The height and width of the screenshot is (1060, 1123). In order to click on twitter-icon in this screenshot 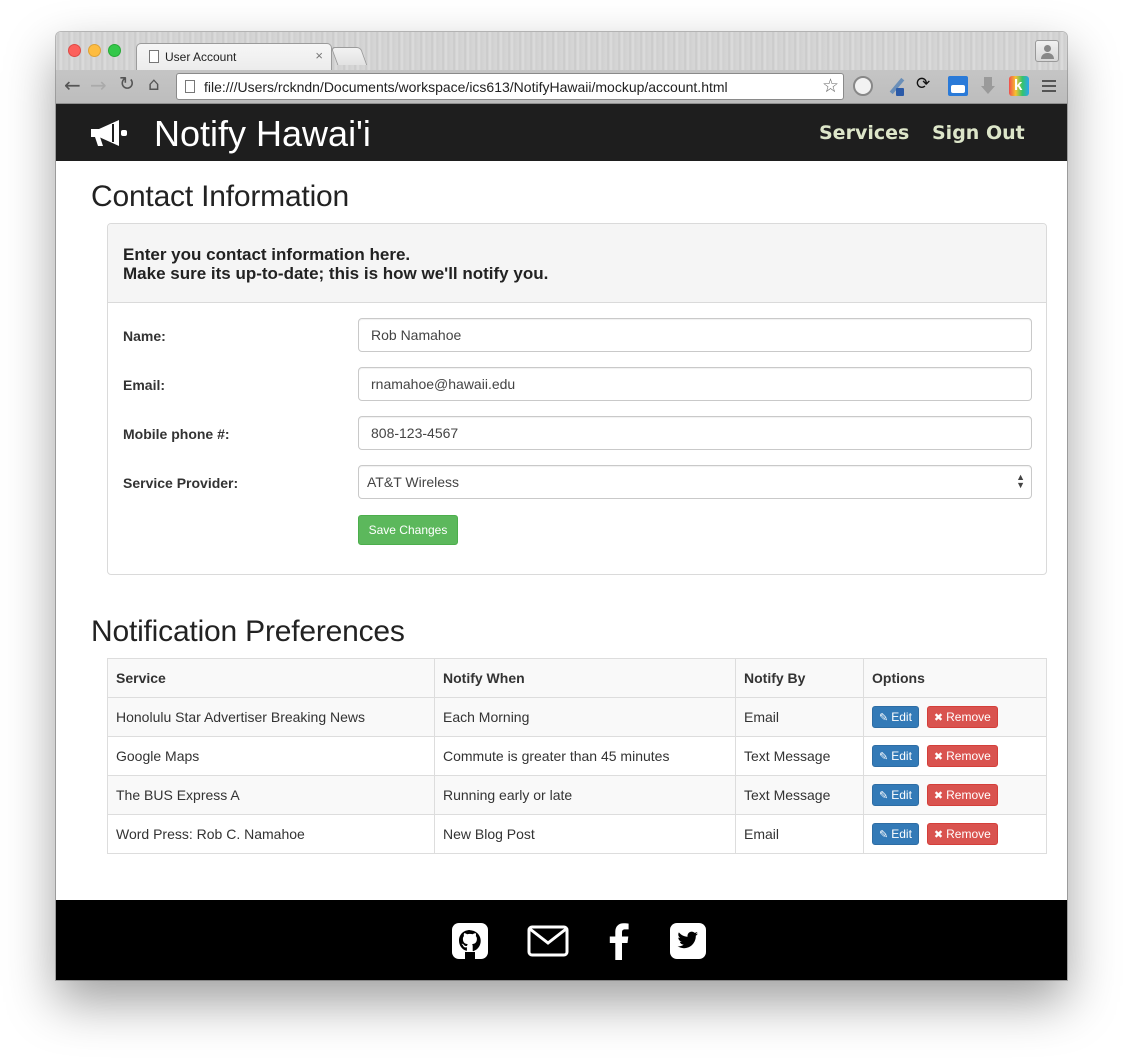, I will do `click(688, 941)`.